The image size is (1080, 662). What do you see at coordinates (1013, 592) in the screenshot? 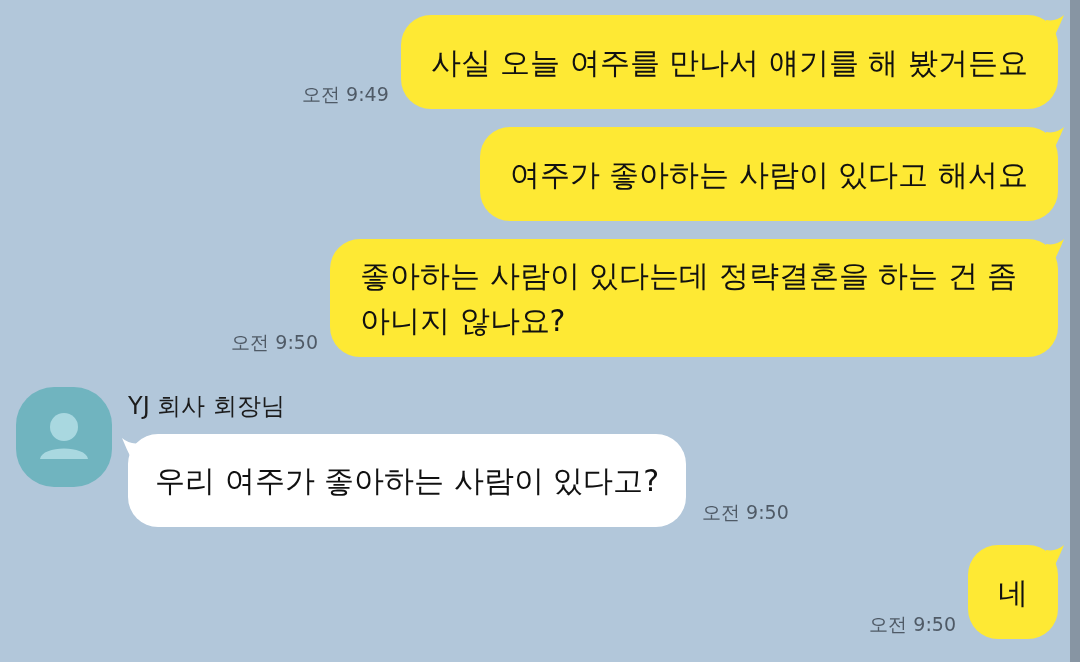
I see `message-bubble: 네` at bounding box center [1013, 592].